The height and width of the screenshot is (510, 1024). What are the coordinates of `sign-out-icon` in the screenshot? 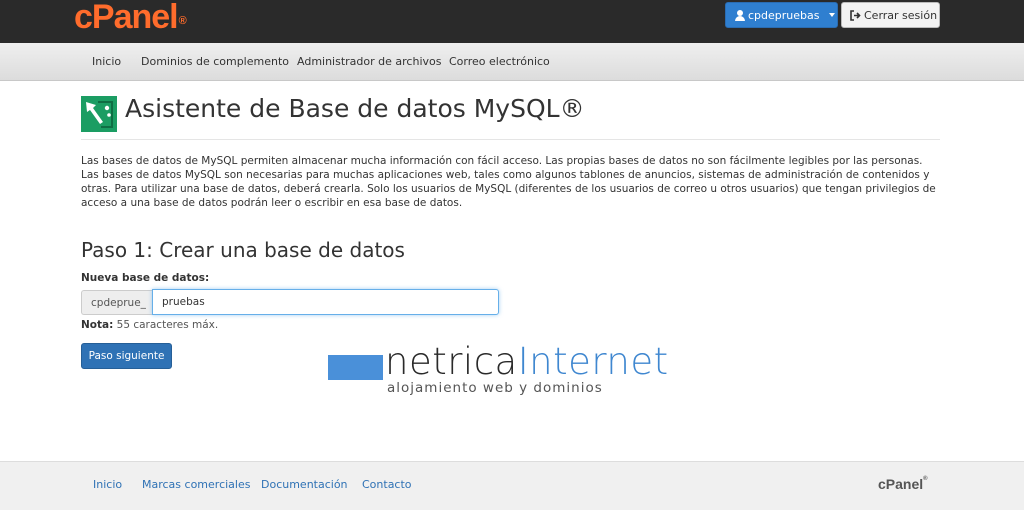 It's located at (855, 15).